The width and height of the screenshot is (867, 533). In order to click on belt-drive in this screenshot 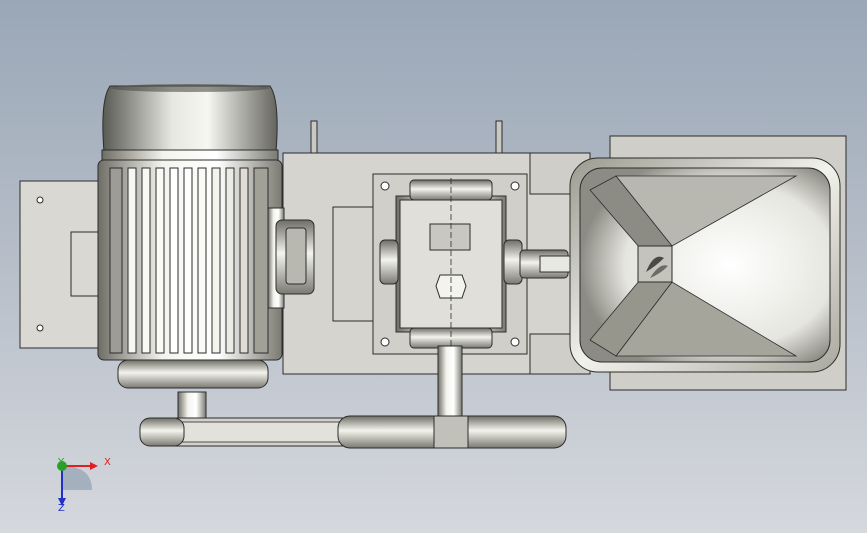, I will do `click(353, 420)`.